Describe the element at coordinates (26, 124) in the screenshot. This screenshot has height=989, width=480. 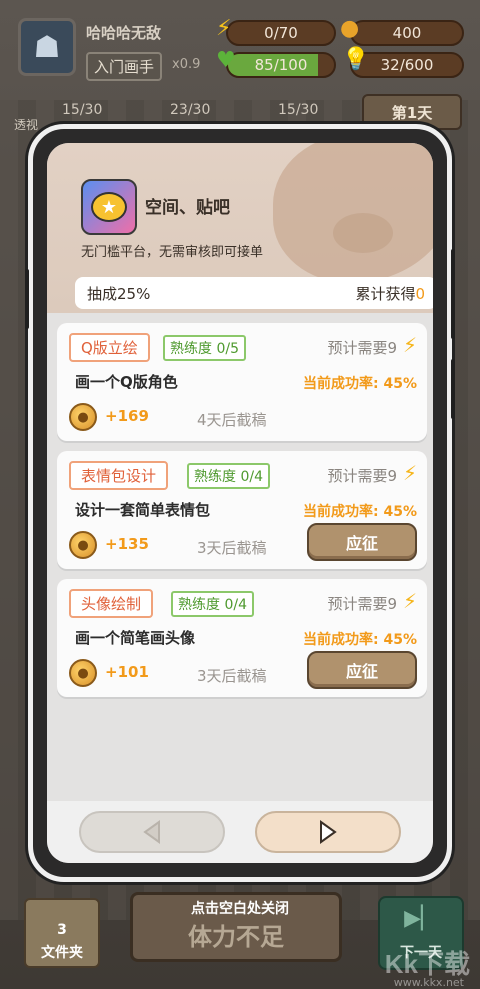
I see `tab-perspective-label: 透视` at that location.